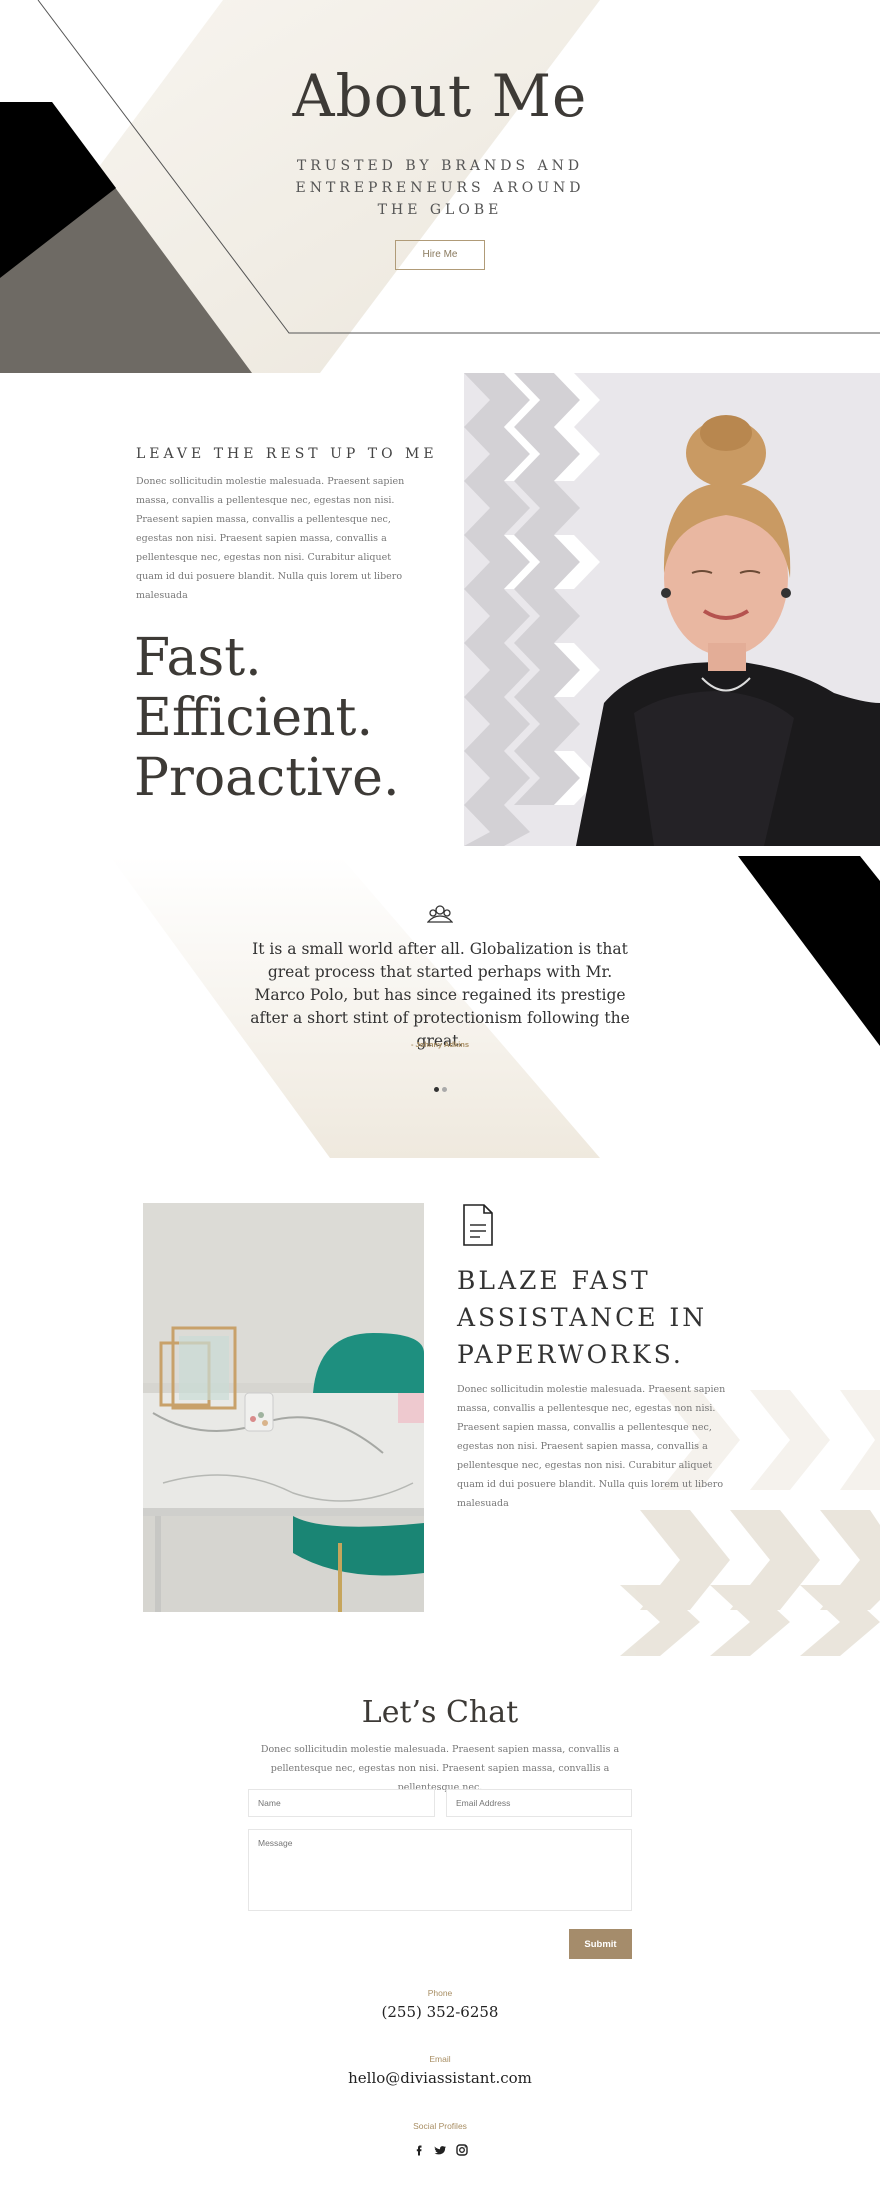  I want to click on tagline-fast: Fast., so click(198, 658).